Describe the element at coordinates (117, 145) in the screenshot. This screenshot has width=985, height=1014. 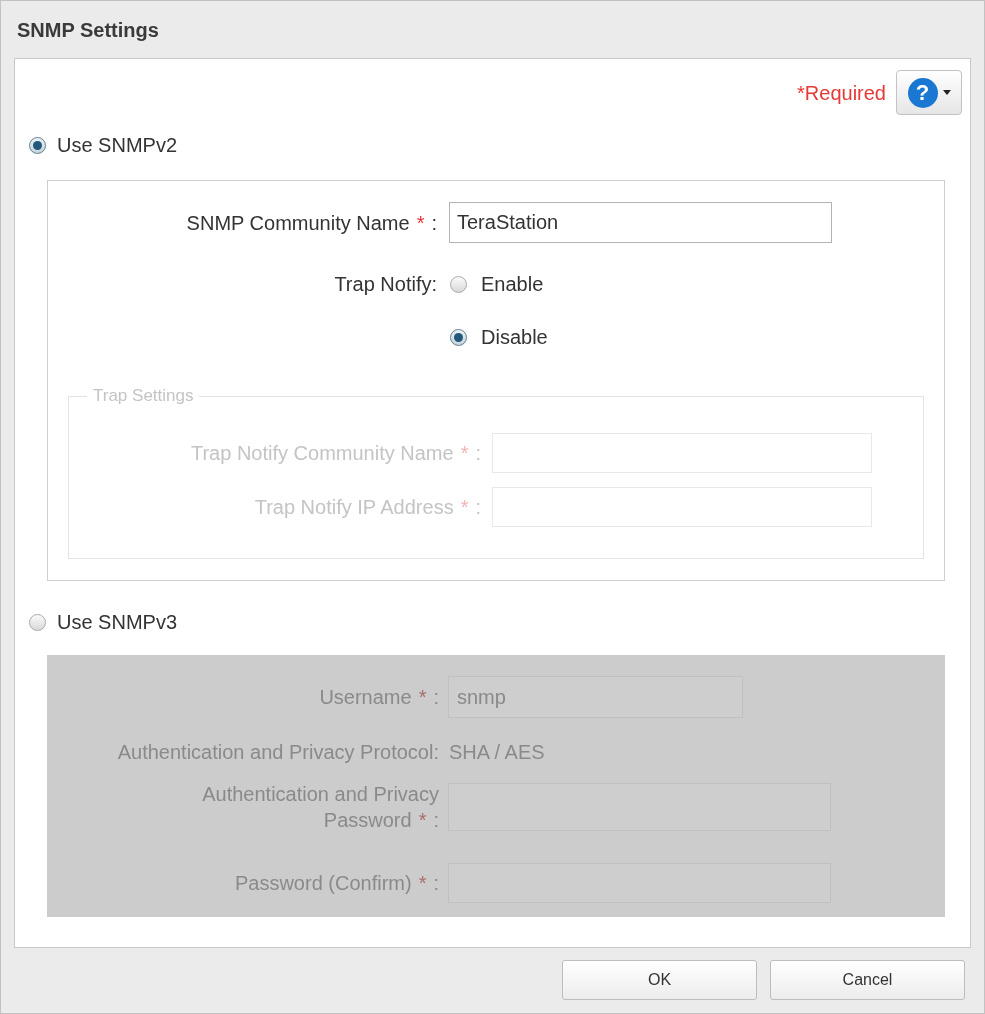
I see `option-label: Use SNMPv2` at that location.